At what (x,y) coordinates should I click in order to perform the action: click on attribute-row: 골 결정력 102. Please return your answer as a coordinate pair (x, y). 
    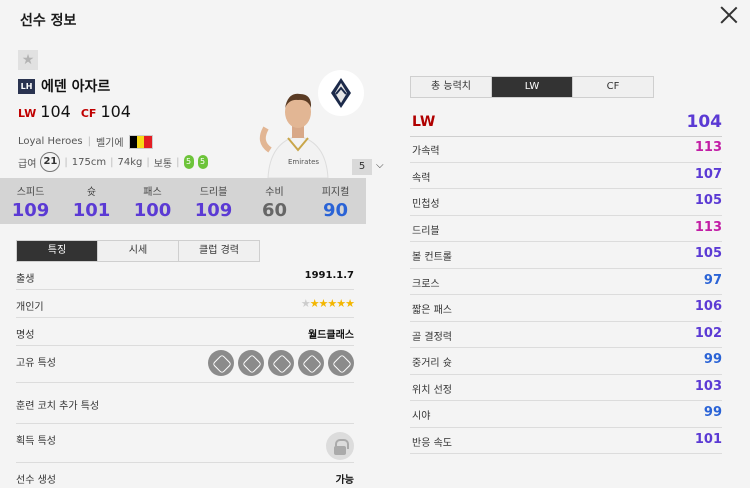
    Looking at the image, I should click on (566, 335).